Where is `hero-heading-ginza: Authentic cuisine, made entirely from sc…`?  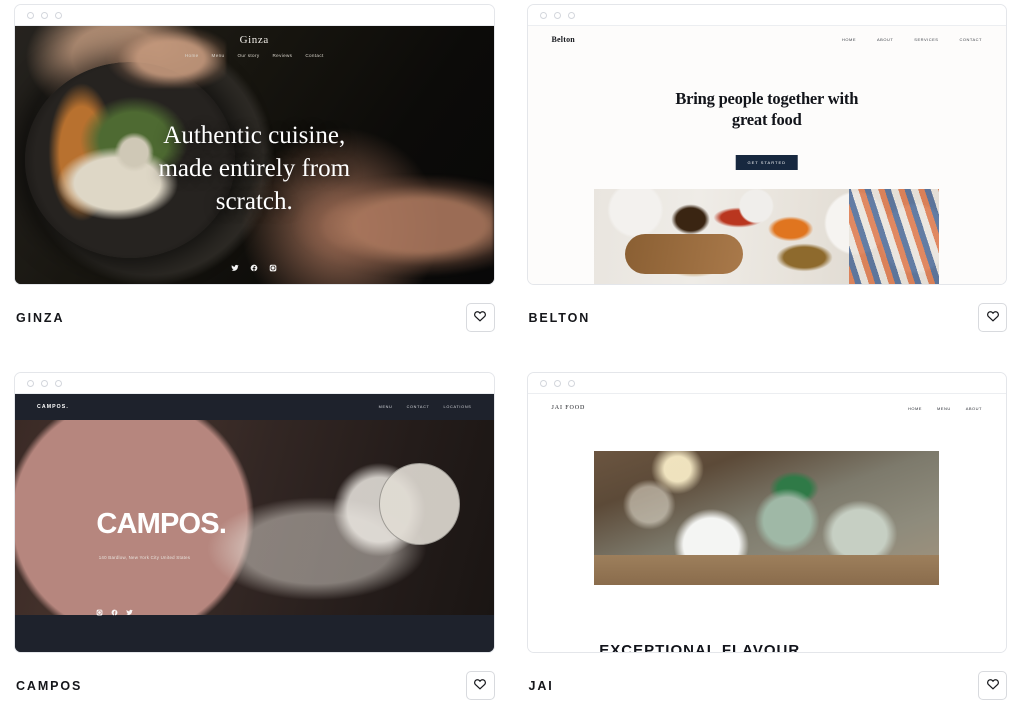
hero-heading-ginza: Authentic cuisine, made entirely from sc… is located at coordinates (254, 169).